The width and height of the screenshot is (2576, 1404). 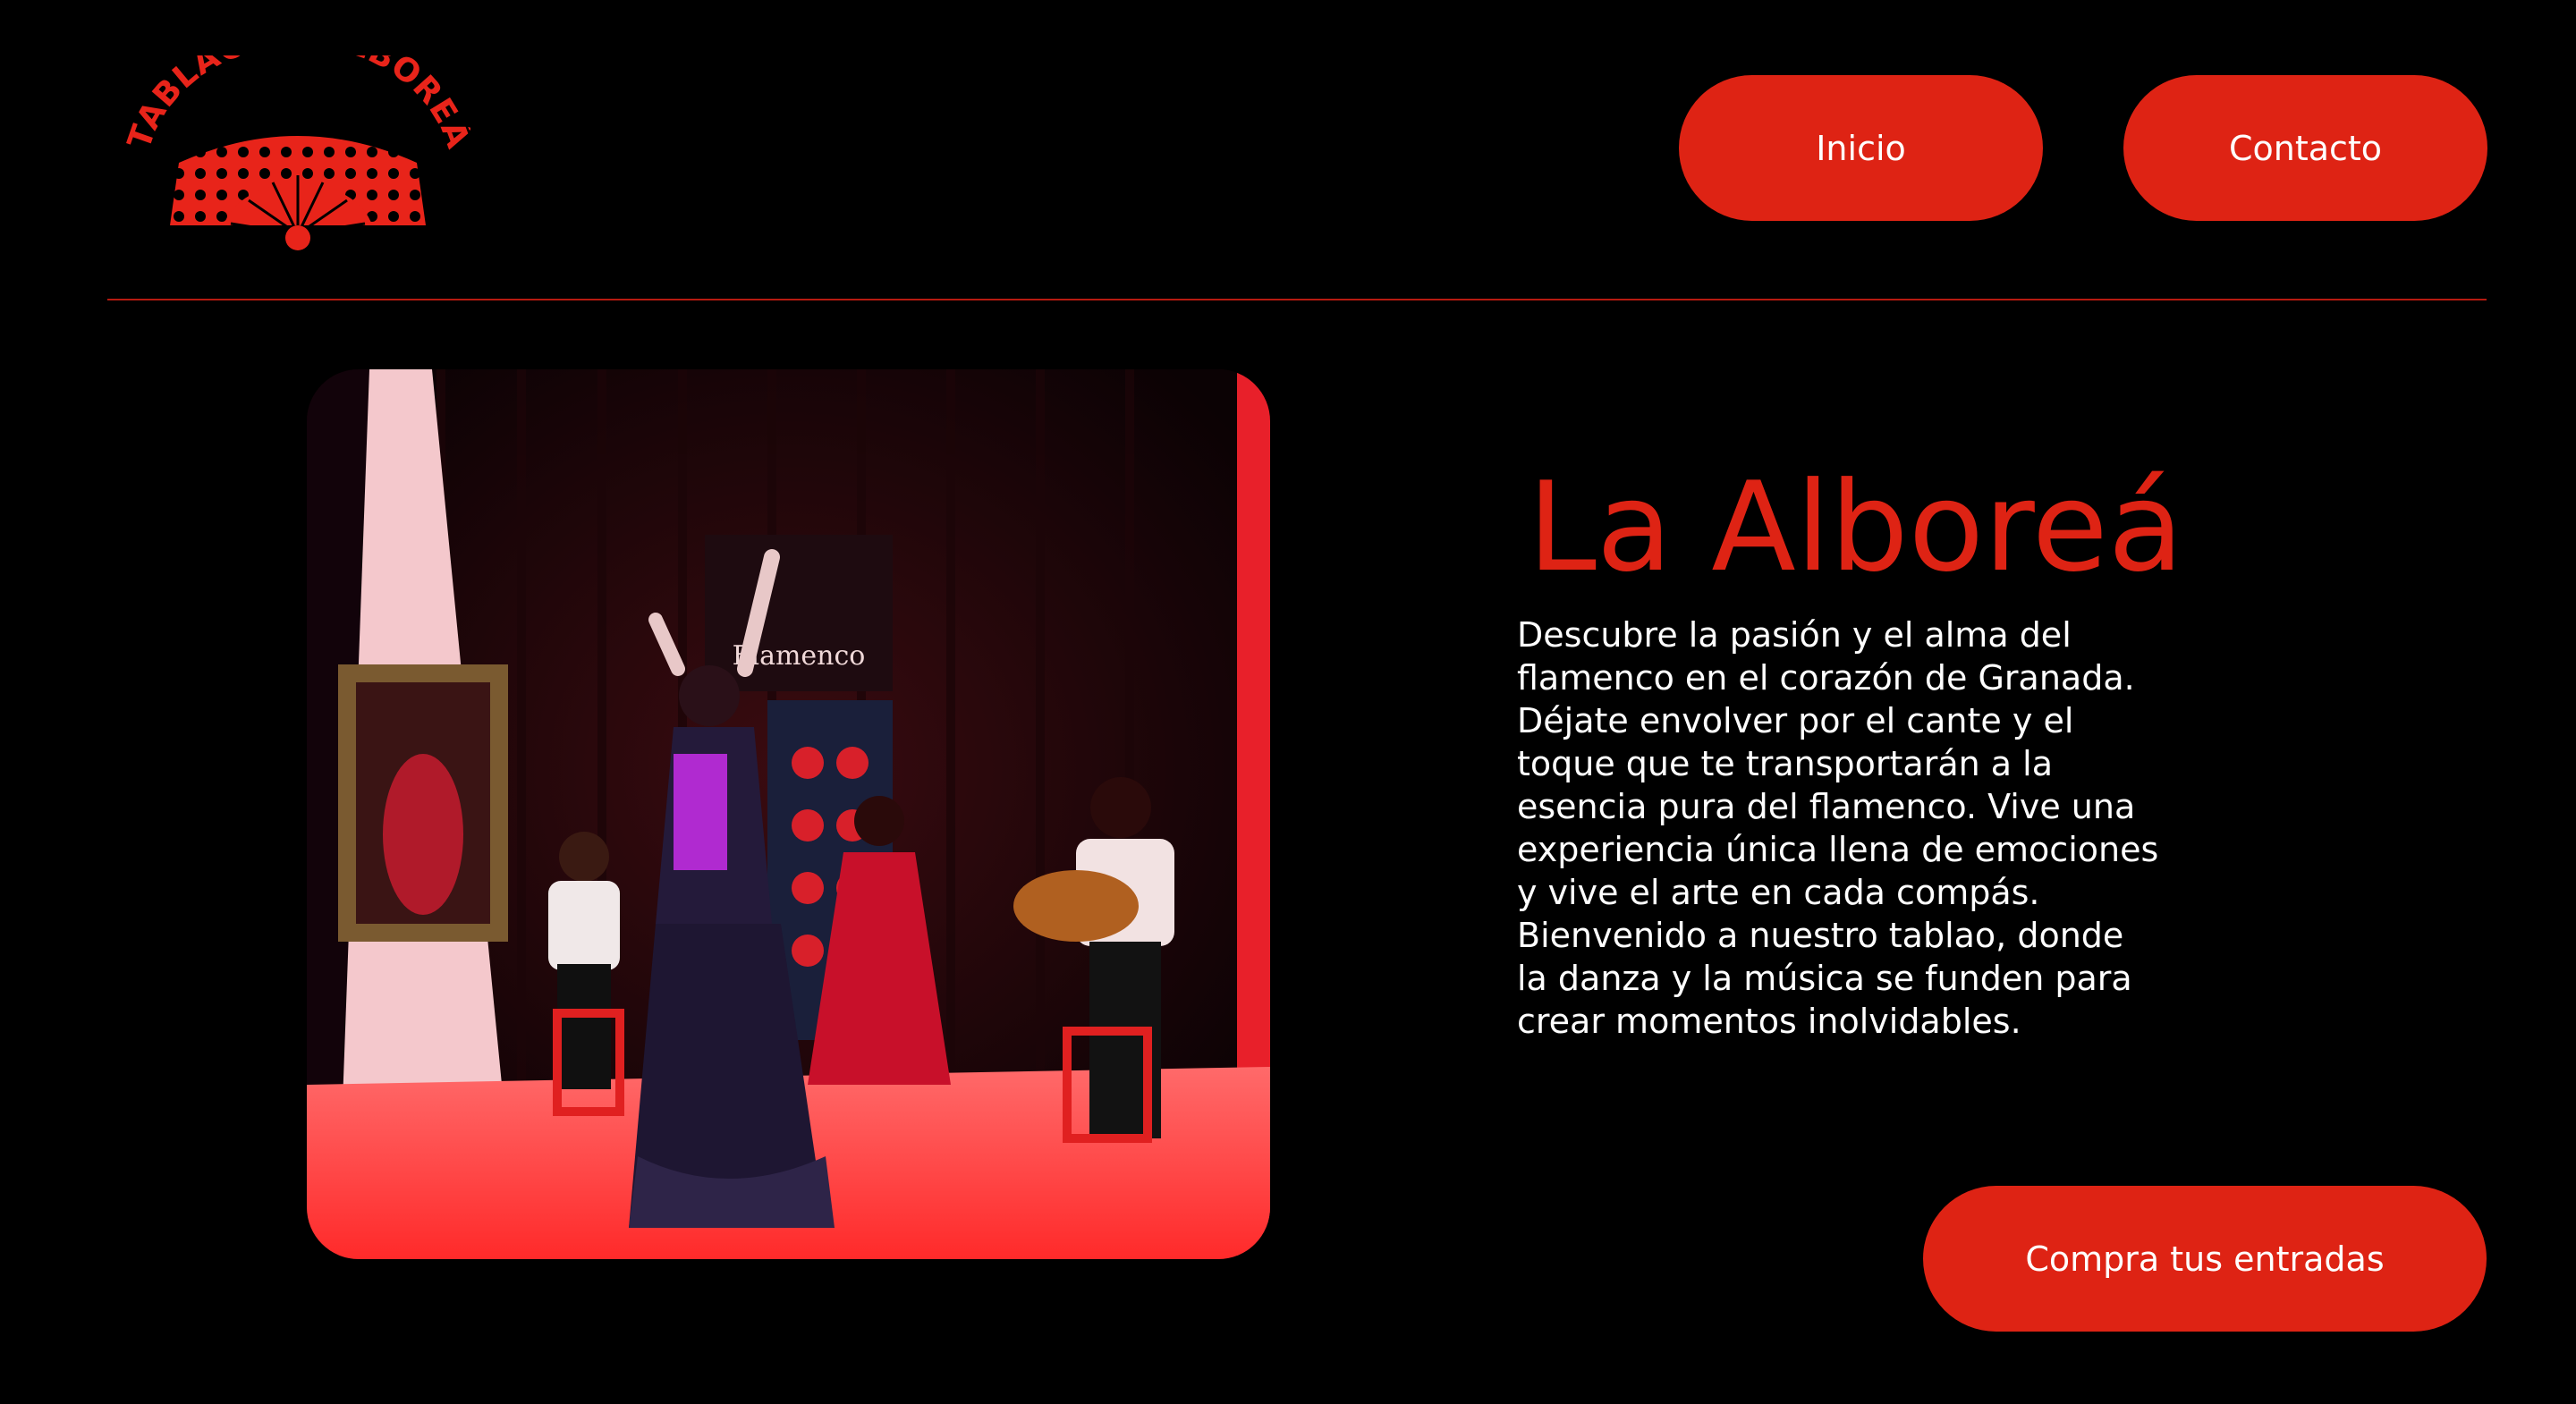 I want to click on fan-icon: TABLAO LA ALBOREÁ, so click(x=297, y=152).